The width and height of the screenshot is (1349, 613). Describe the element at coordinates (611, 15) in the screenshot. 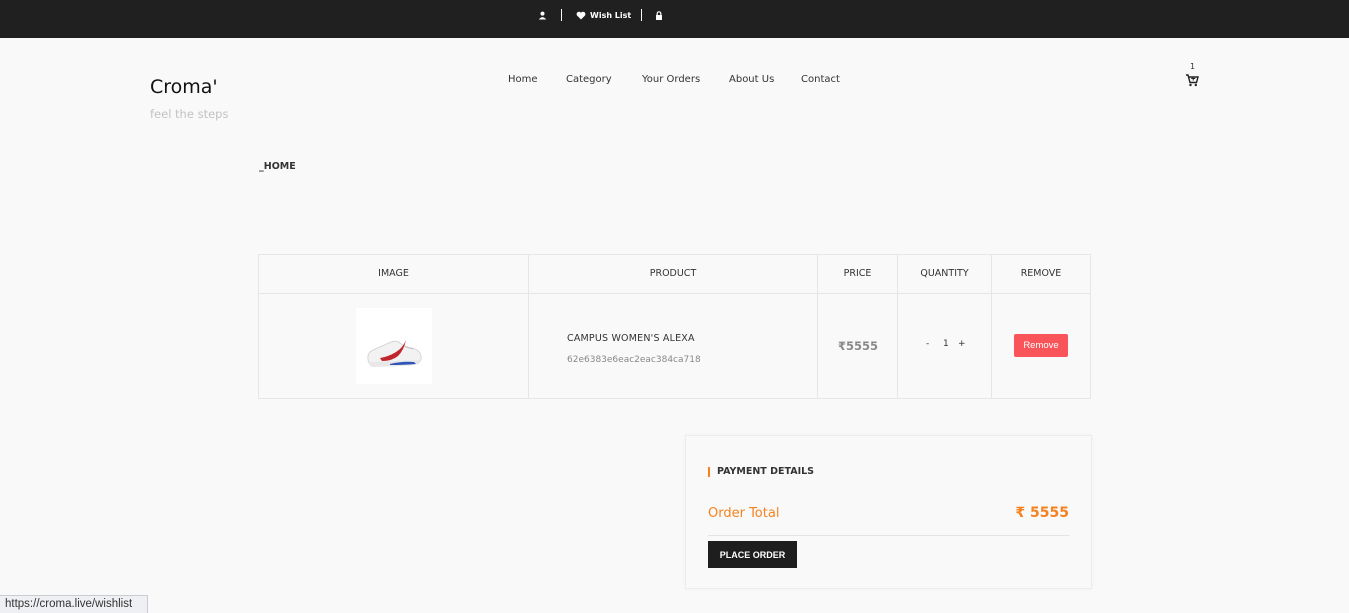

I see `wishlist-label: Wish List` at that location.